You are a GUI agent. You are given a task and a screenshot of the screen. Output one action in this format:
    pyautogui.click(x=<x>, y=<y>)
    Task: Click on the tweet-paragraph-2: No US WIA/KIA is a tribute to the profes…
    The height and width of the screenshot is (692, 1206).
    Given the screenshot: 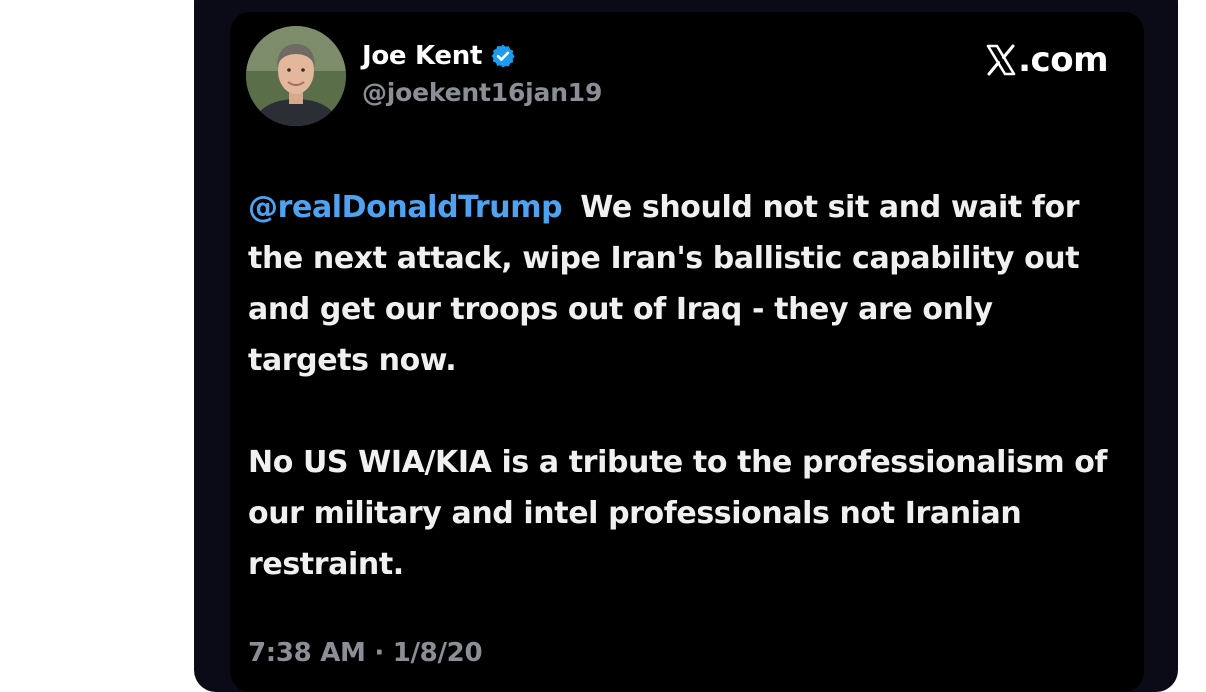 What is the action you would take?
    pyautogui.click(x=678, y=513)
    